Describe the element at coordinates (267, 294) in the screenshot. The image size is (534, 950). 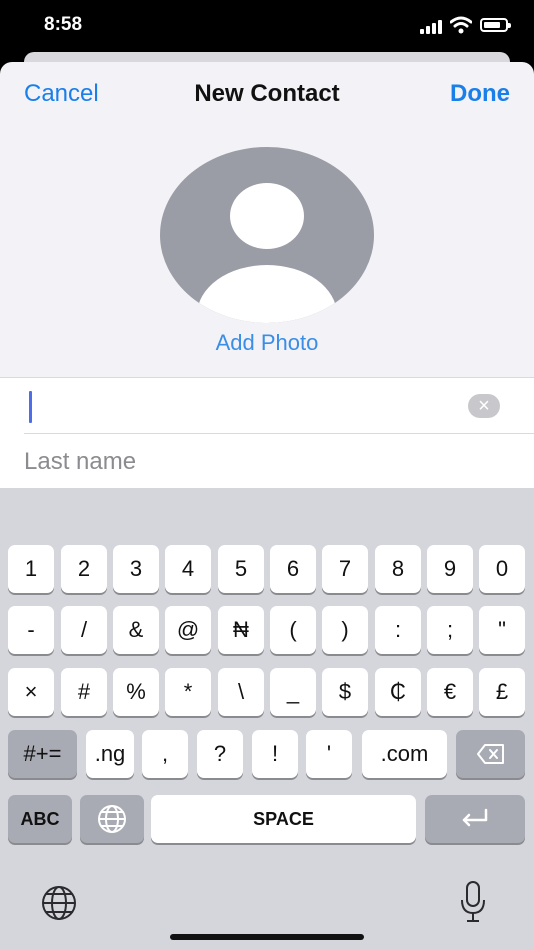
I see `avatar-body-shape` at that location.